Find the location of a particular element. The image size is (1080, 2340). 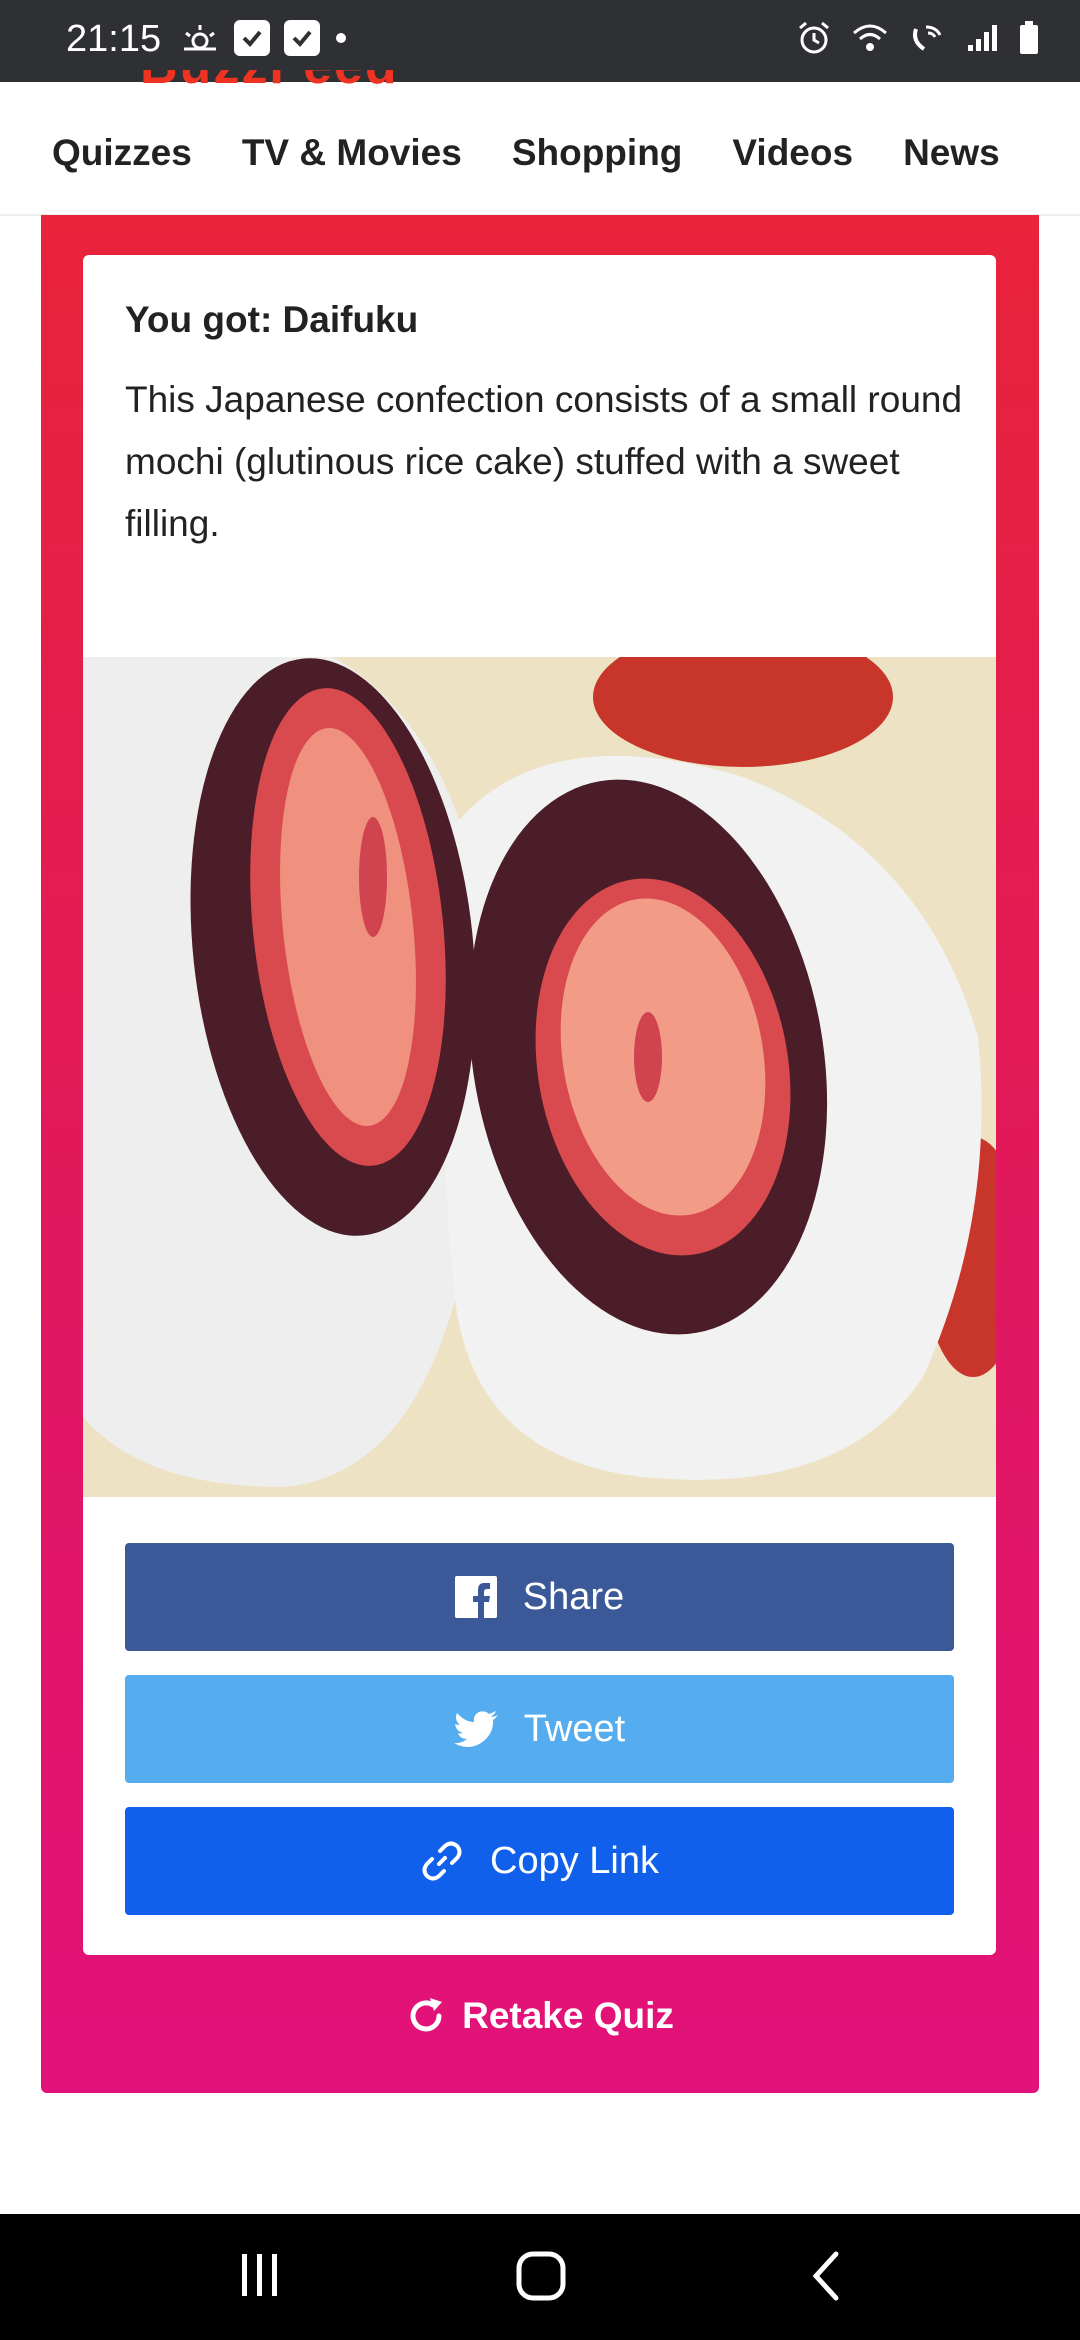

twitter-bird-icon is located at coordinates (475, 1729).